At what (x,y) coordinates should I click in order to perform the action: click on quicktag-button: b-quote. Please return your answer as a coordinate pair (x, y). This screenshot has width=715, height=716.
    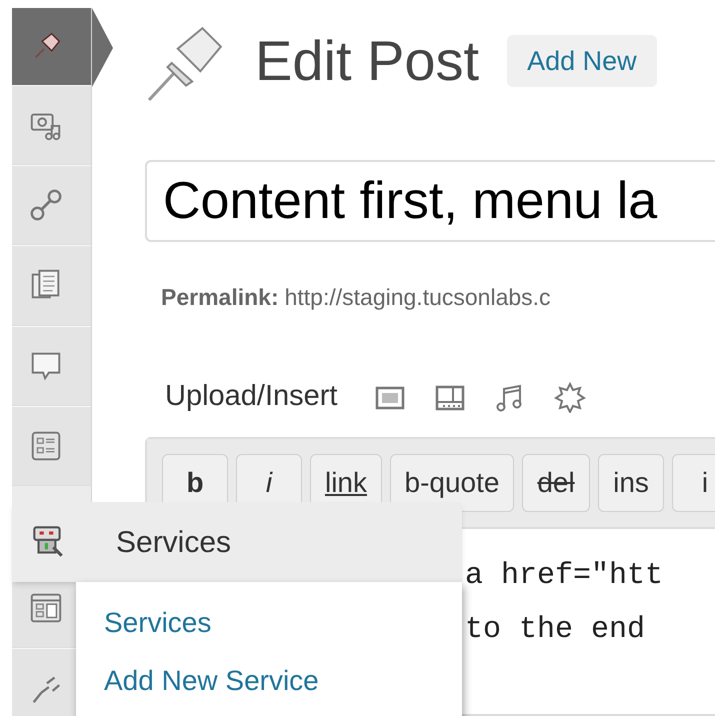
    Looking at the image, I should click on (452, 483).